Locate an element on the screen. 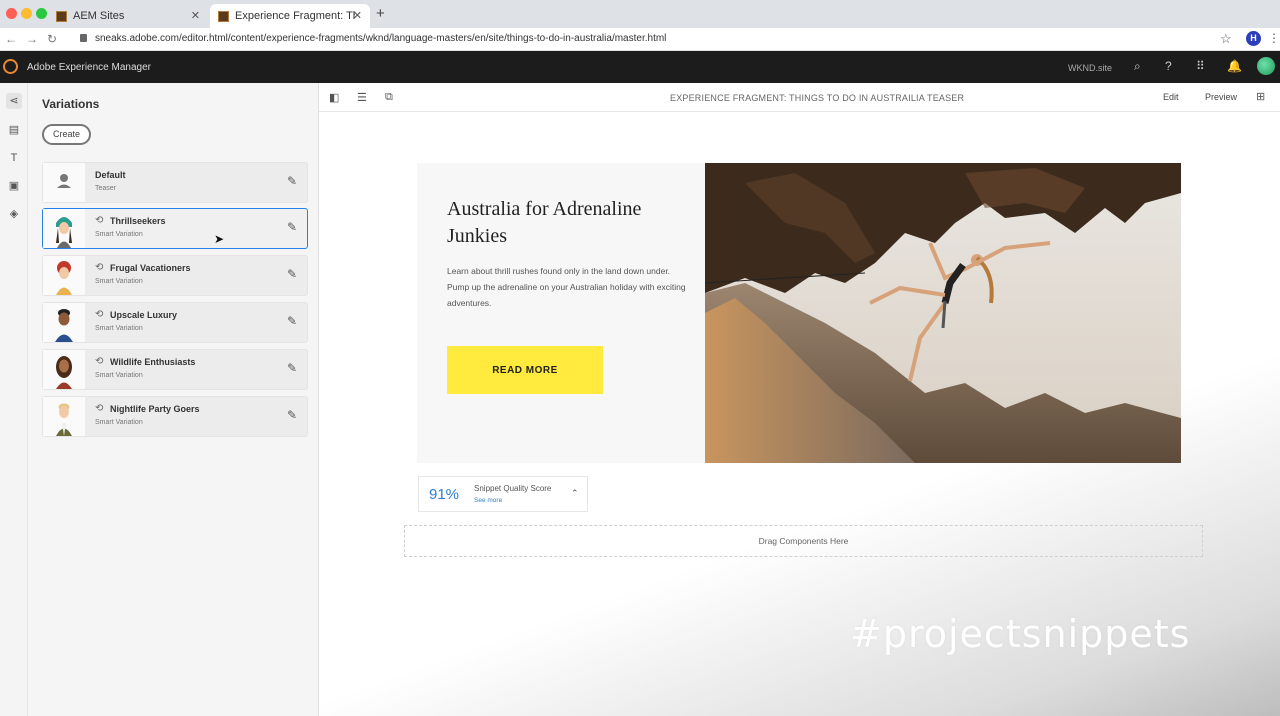  profile-avatar: H is located at coordinates (1253, 38).